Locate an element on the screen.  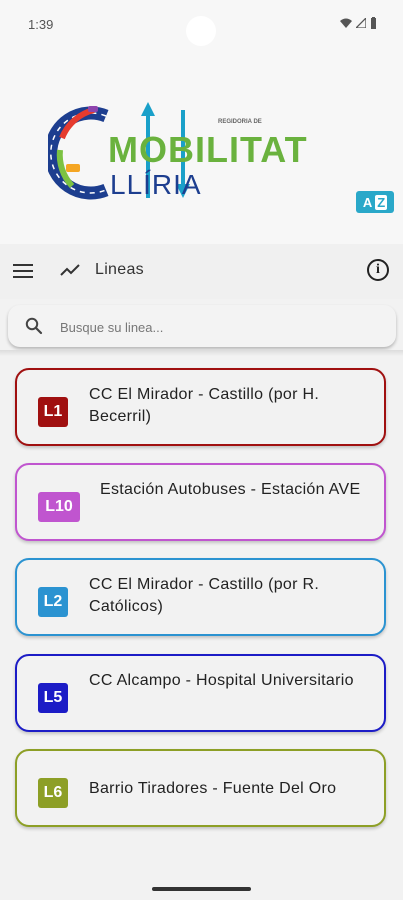
status-bar: 1:39 is located at coordinates (201, 24).